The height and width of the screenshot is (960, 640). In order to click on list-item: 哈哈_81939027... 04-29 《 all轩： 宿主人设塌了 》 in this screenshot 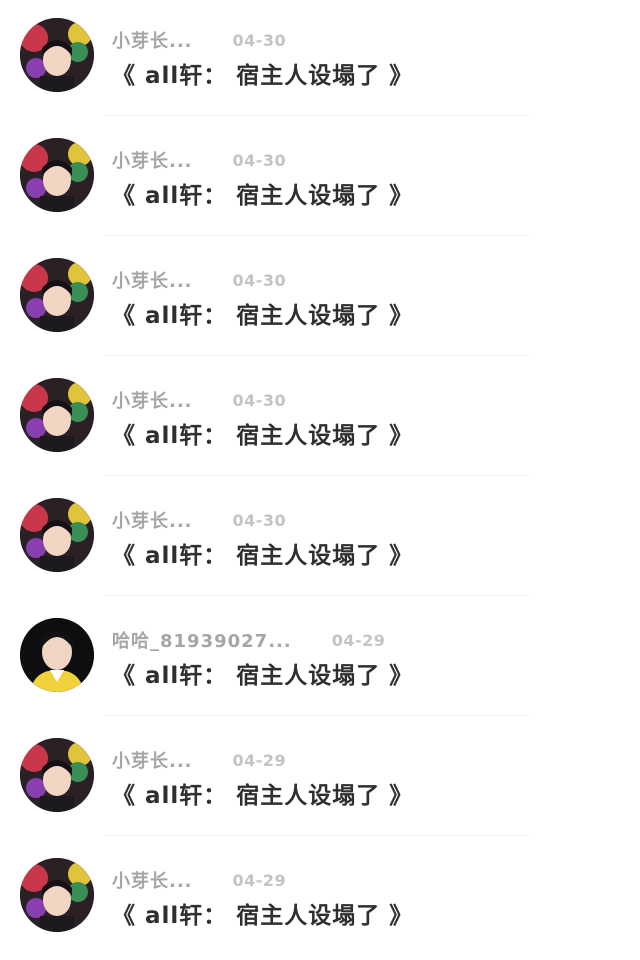, I will do `click(320, 660)`.